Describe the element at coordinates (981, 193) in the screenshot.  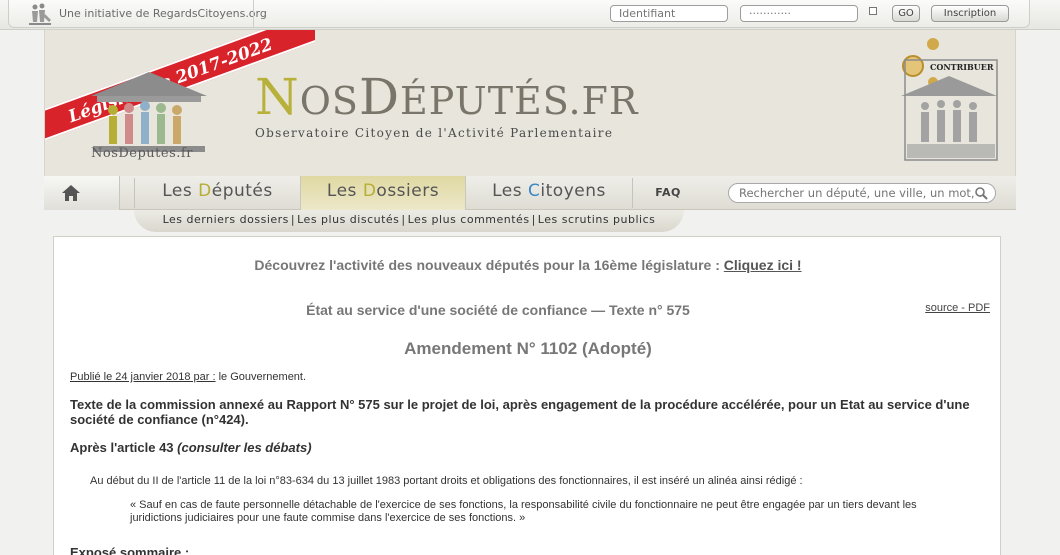
I see `search-icon` at that location.